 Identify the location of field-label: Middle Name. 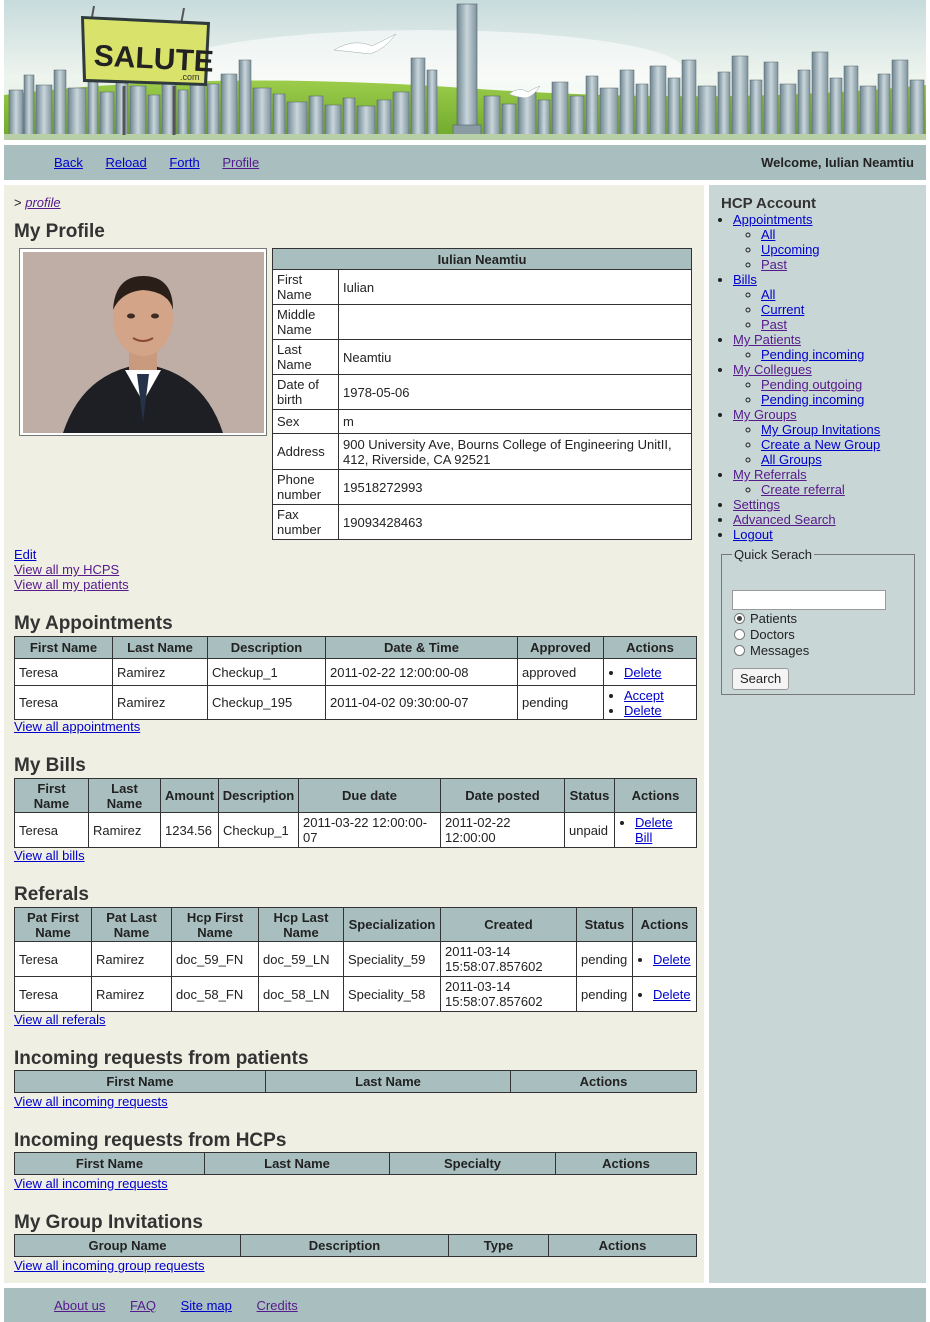
(305, 322).